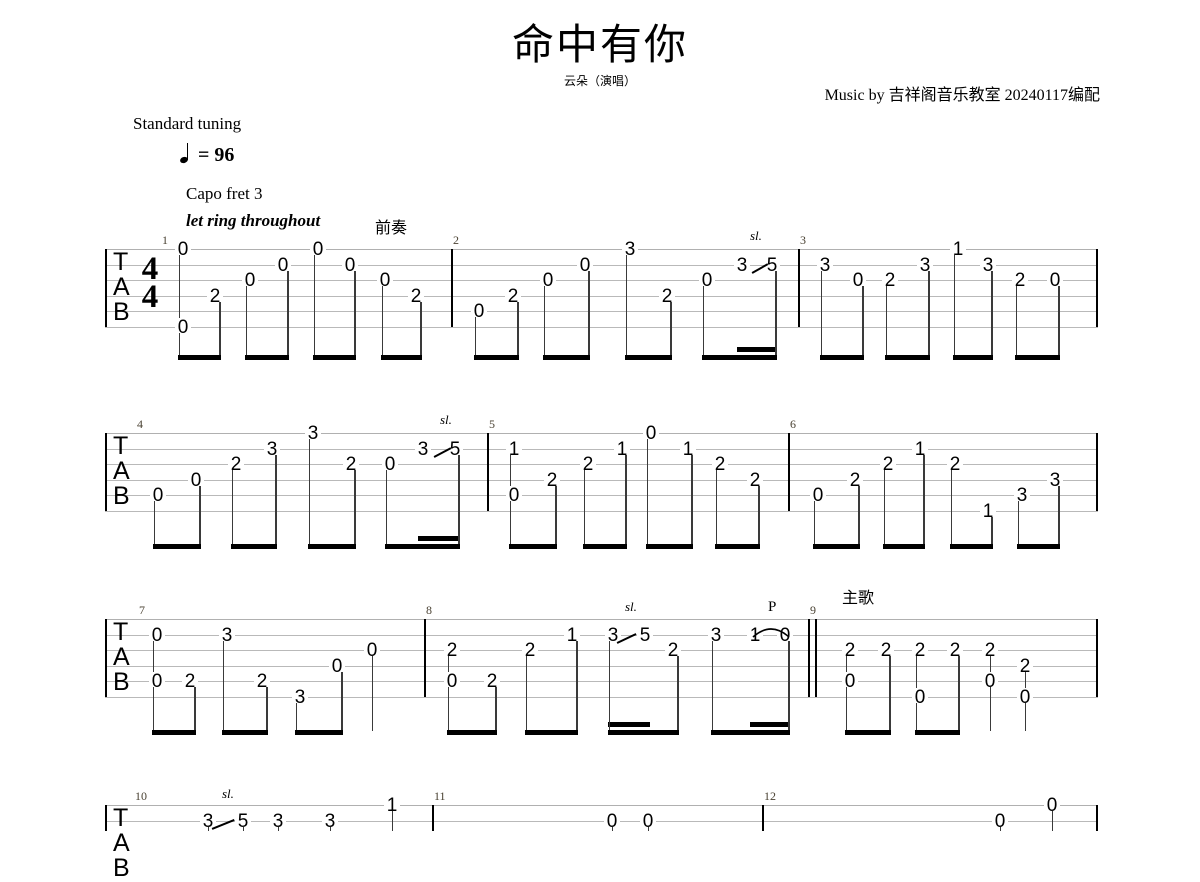  What do you see at coordinates (141, 796) in the screenshot?
I see `measure-number: 10` at bounding box center [141, 796].